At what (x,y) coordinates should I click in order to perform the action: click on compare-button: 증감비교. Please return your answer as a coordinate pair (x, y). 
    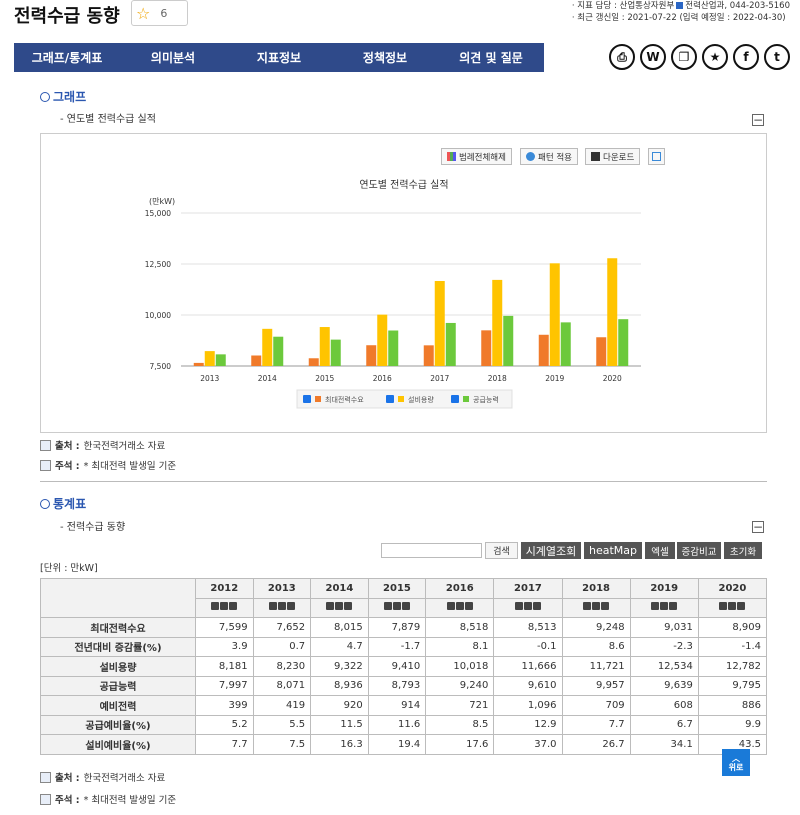
    Looking at the image, I should click on (699, 550).